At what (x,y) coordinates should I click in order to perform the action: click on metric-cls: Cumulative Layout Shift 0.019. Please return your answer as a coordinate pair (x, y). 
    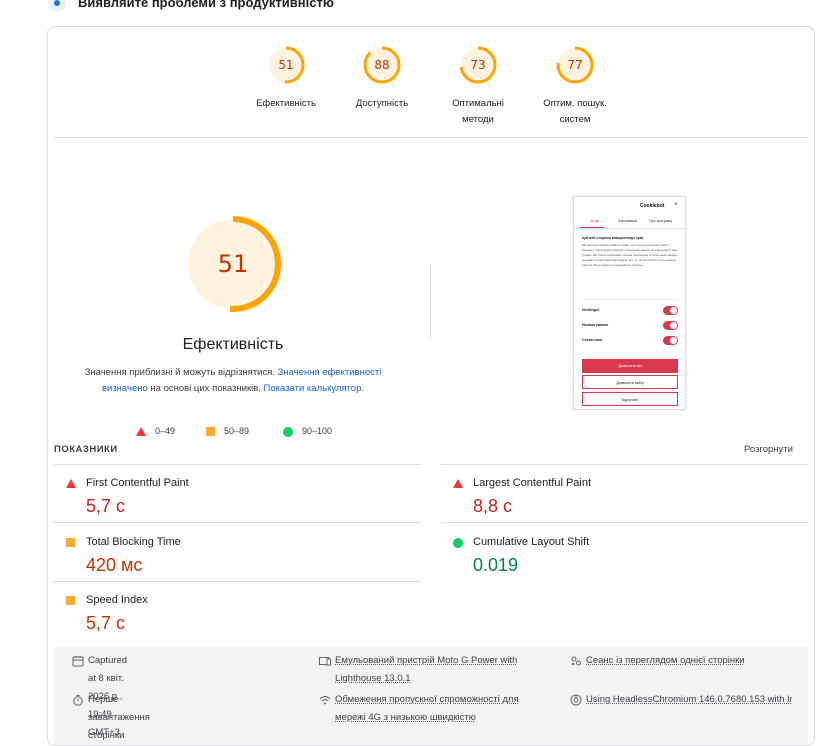
    Looking at the image, I should click on (621, 555).